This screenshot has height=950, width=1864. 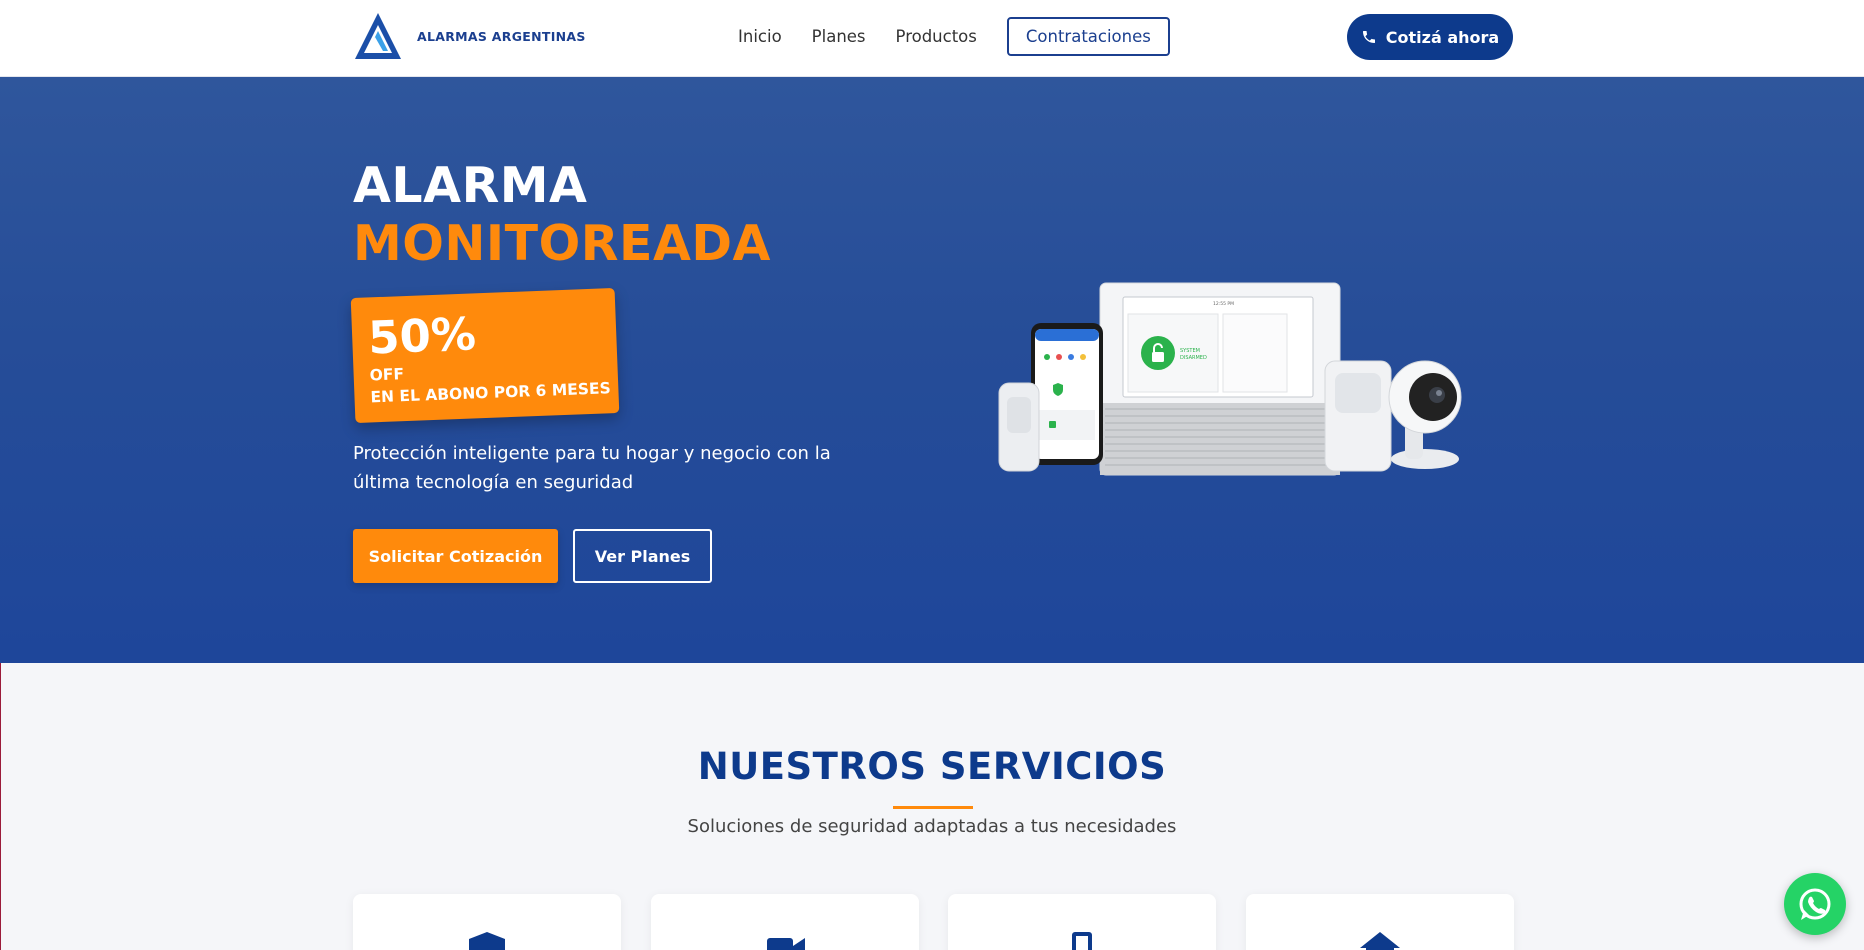 What do you see at coordinates (485, 355) in the screenshot?
I see `promo-badge: 50% OFF EN EL ABONO POR 6 MESES` at bounding box center [485, 355].